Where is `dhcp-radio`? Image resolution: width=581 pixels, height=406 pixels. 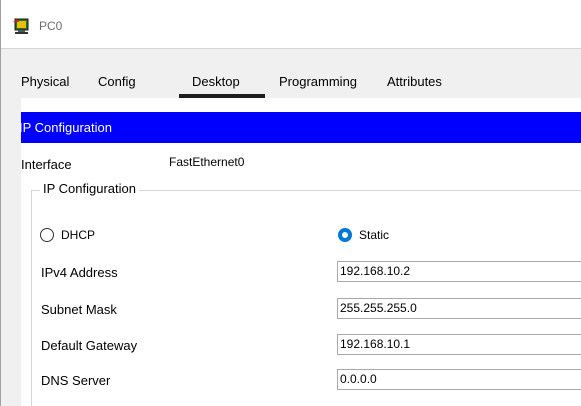
dhcp-radio is located at coordinates (47, 235).